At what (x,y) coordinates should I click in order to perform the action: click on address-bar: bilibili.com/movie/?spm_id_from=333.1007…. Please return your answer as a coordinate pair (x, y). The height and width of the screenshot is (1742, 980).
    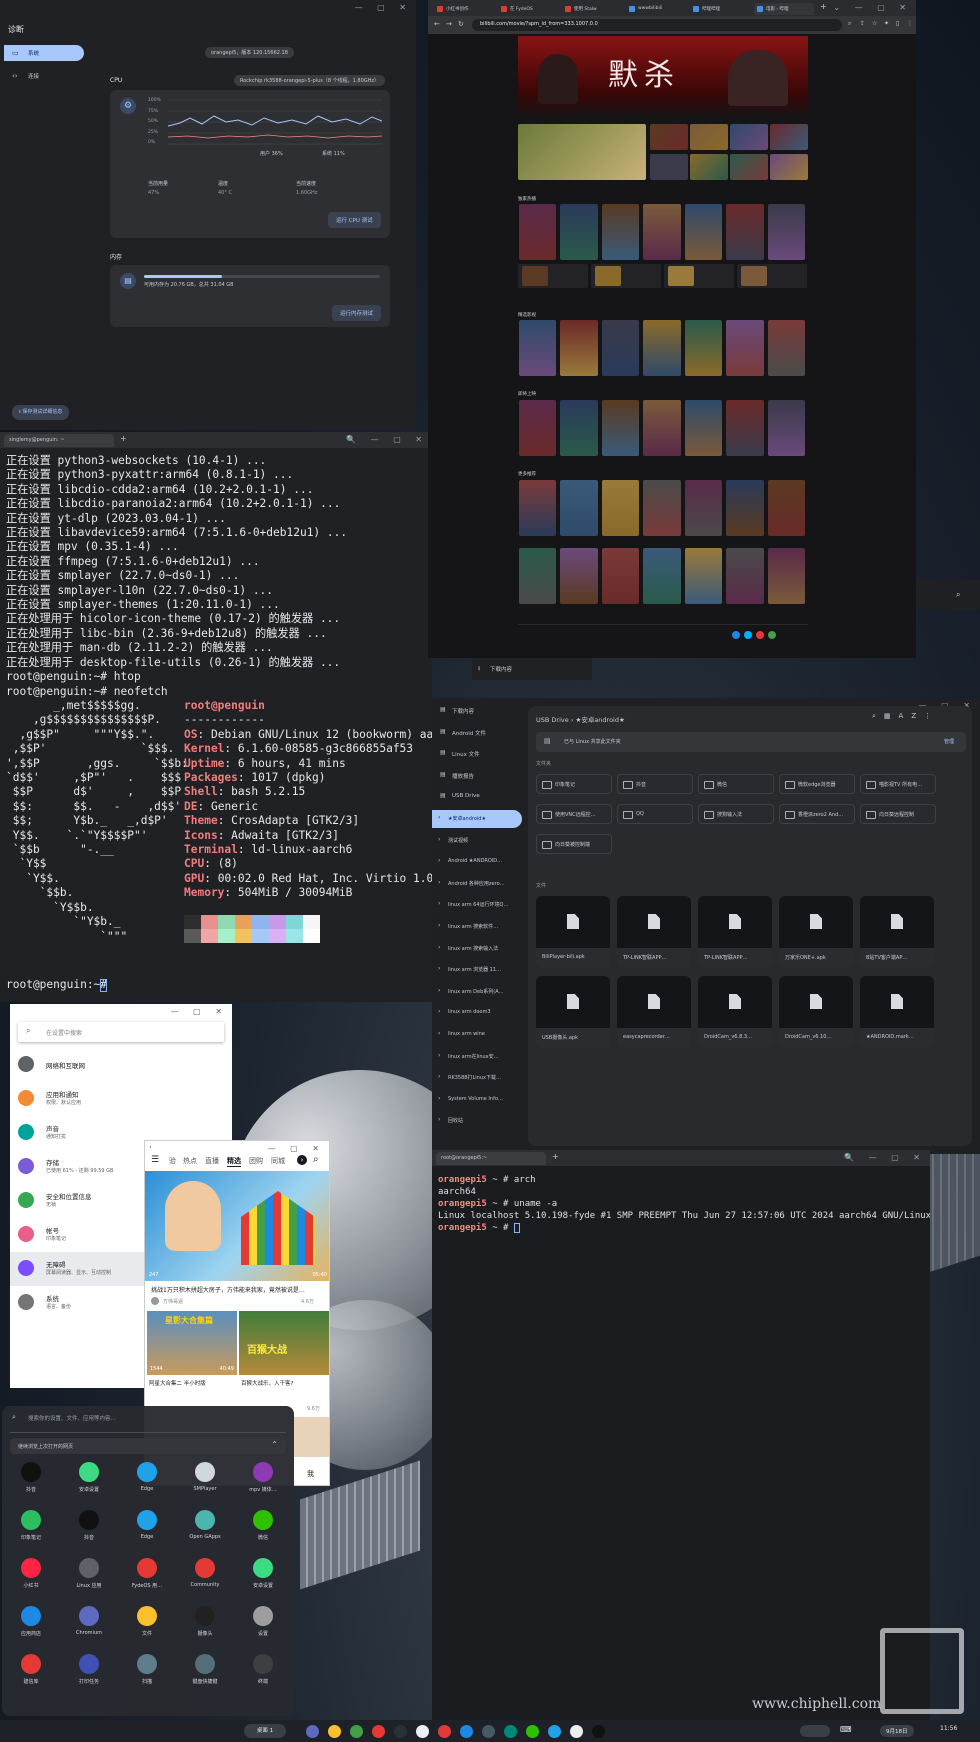
    Looking at the image, I should click on (657, 25).